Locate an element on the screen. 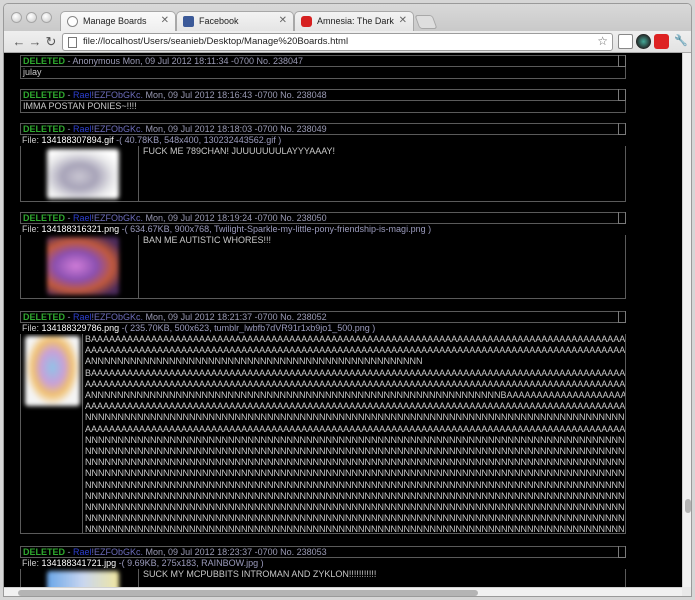  tab-label: Amnesia: The Dark Descent is located at coordinates (356, 21).